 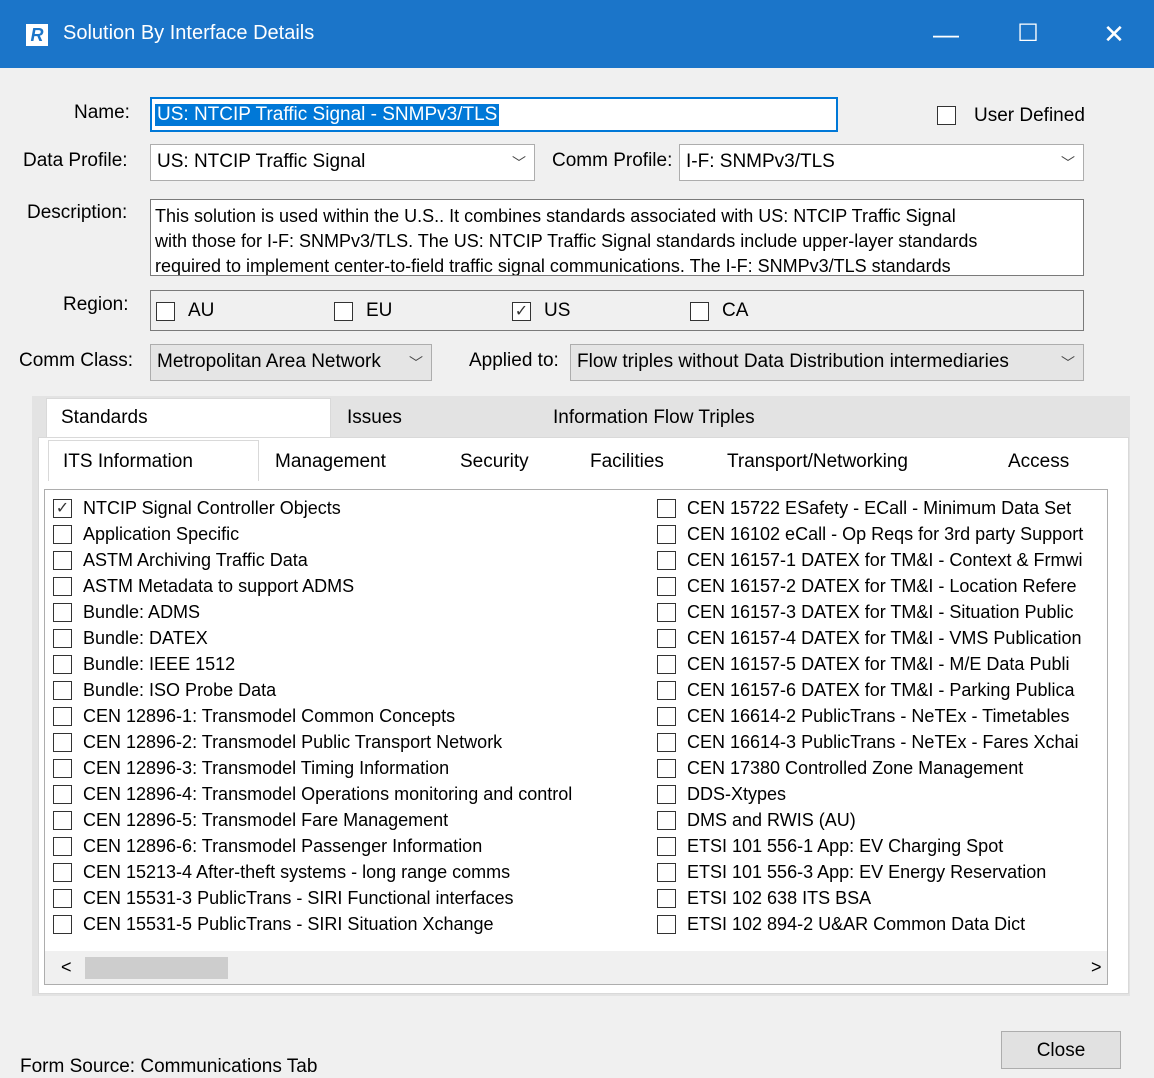 I want to click on standard-label: CEN 17380 Controlled Zone Management, so click(x=855, y=768).